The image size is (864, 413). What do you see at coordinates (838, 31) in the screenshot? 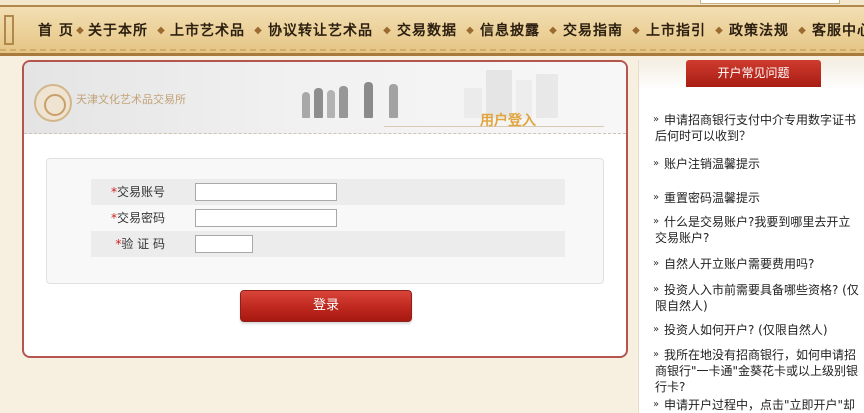
I see `nav-item-customer-service: 客服中心` at bounding box center [838, 31].